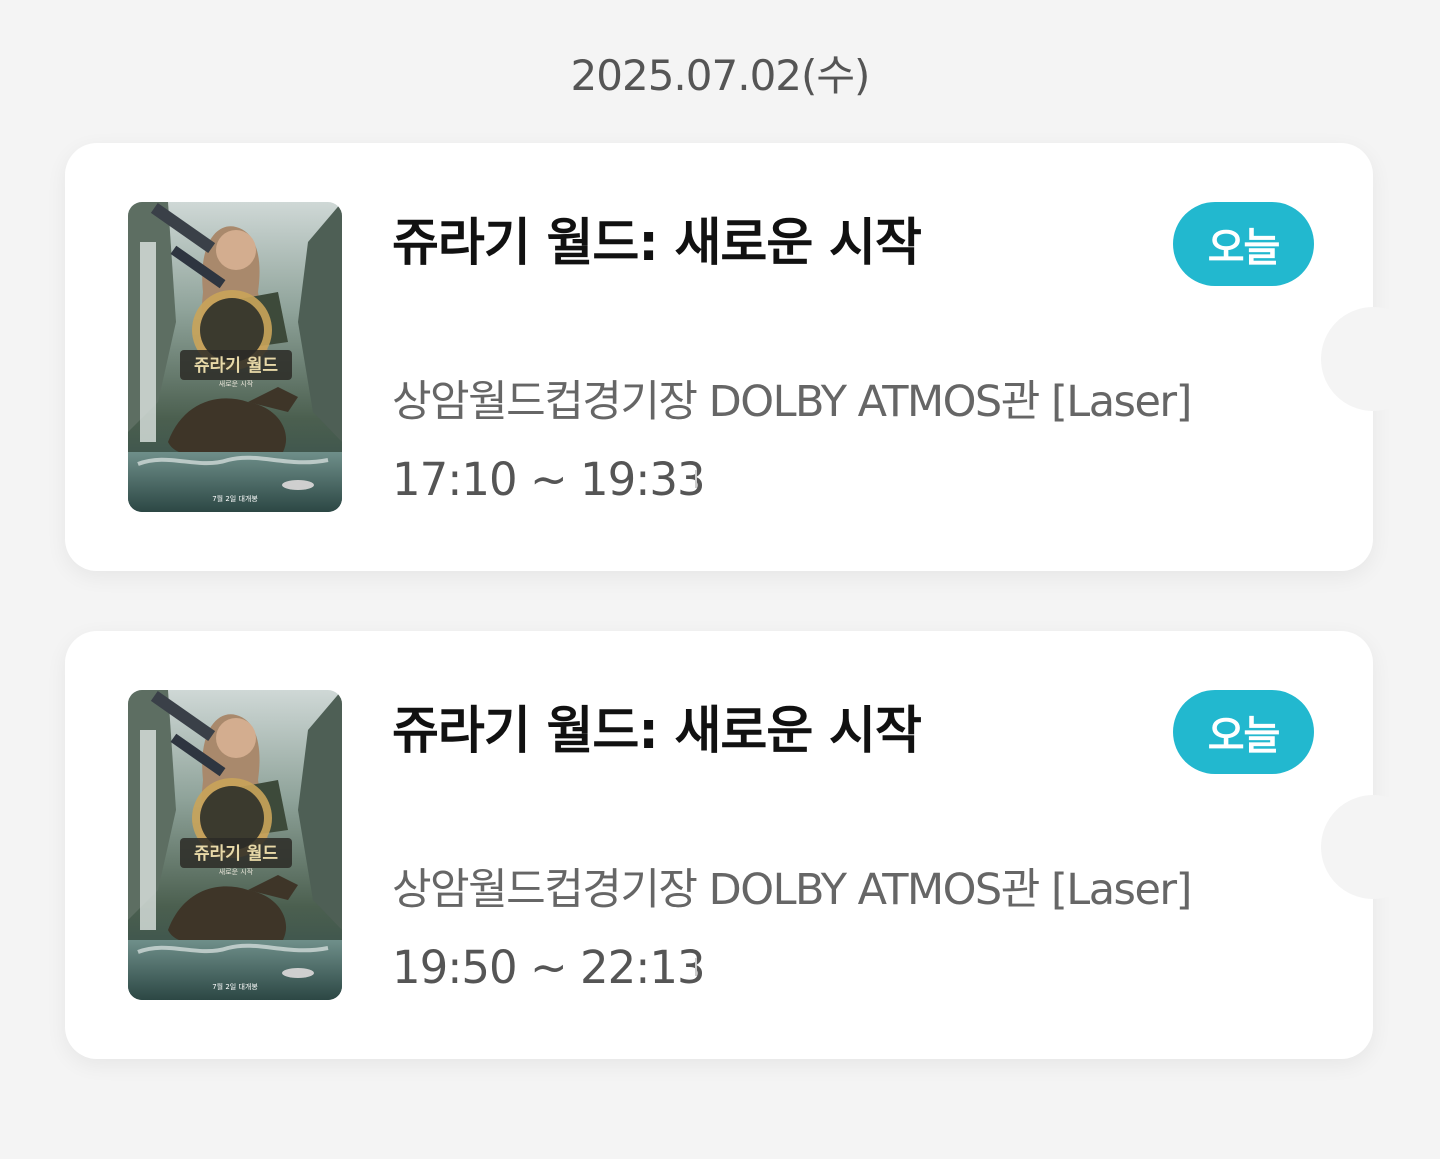  I want to click on showtime: 19:50 ~ 22:13, so click(549, 967).